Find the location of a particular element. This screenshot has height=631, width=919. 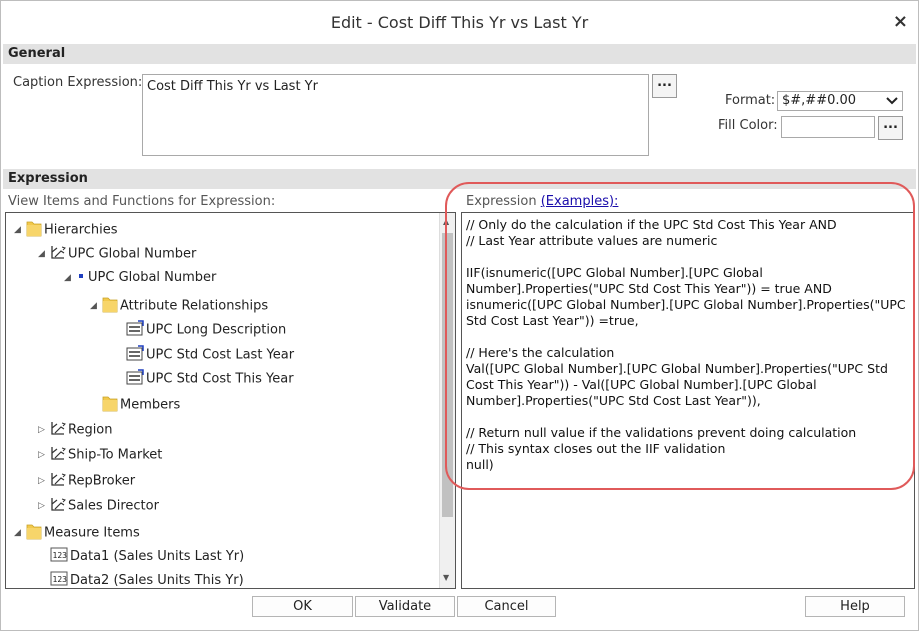

tree-item-label: UPC Long Description is located at coordinates (216, 330).